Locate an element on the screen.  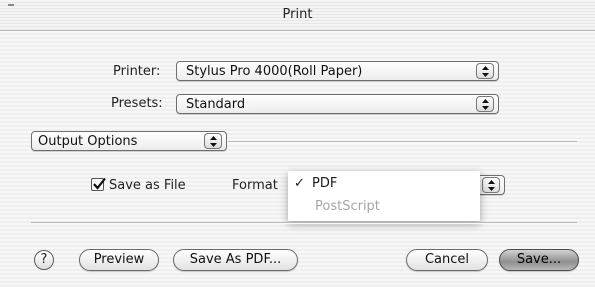
printer-label: Printer: is located at coordinates (137, 71).